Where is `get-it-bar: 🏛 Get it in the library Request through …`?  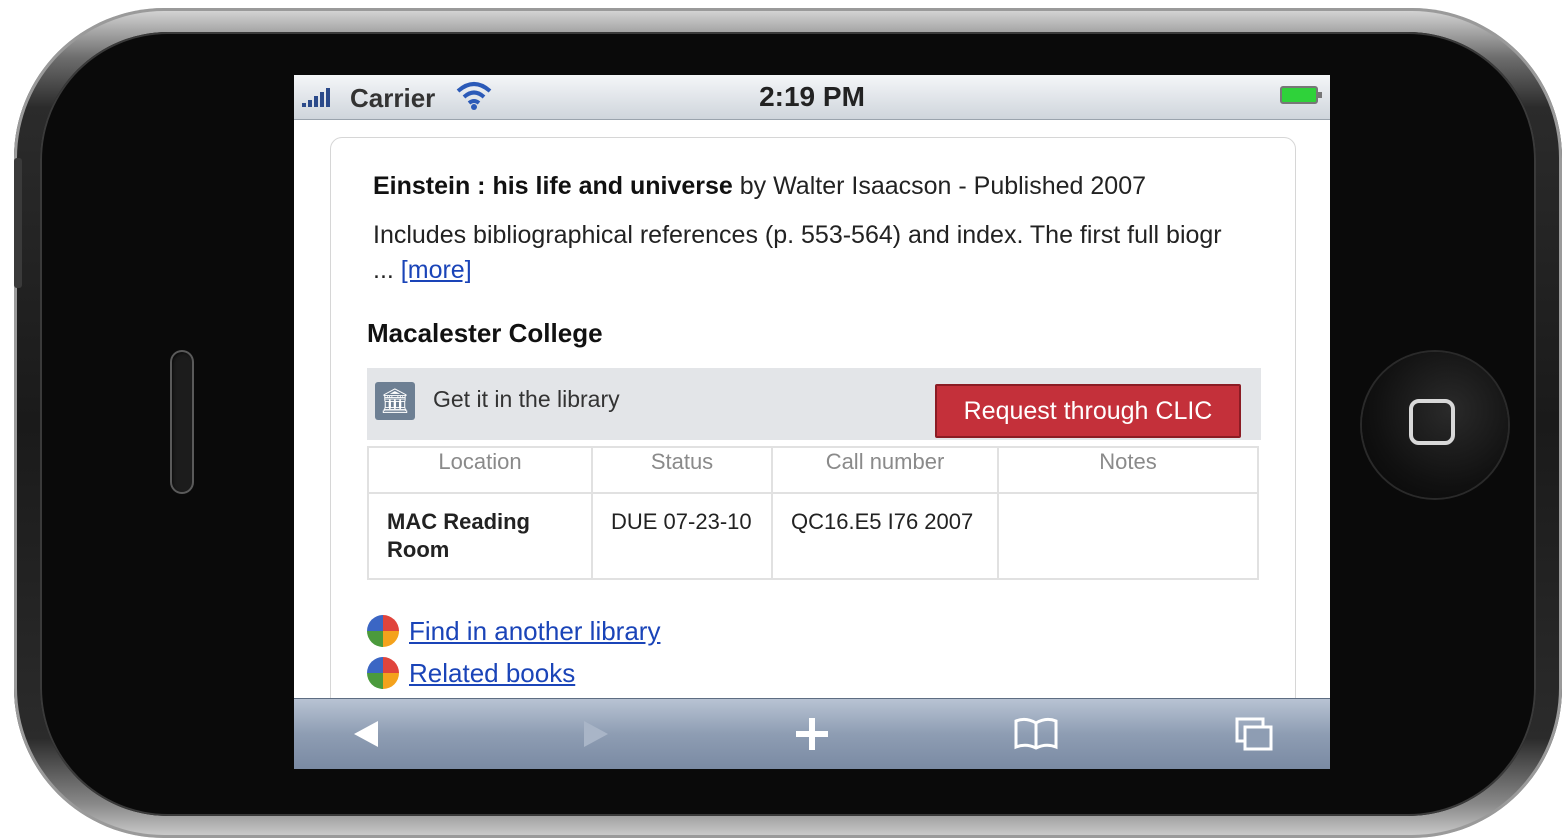 get-it-bar: 🏛 Get it in the library Request through … is located at coordinates (814, 404).